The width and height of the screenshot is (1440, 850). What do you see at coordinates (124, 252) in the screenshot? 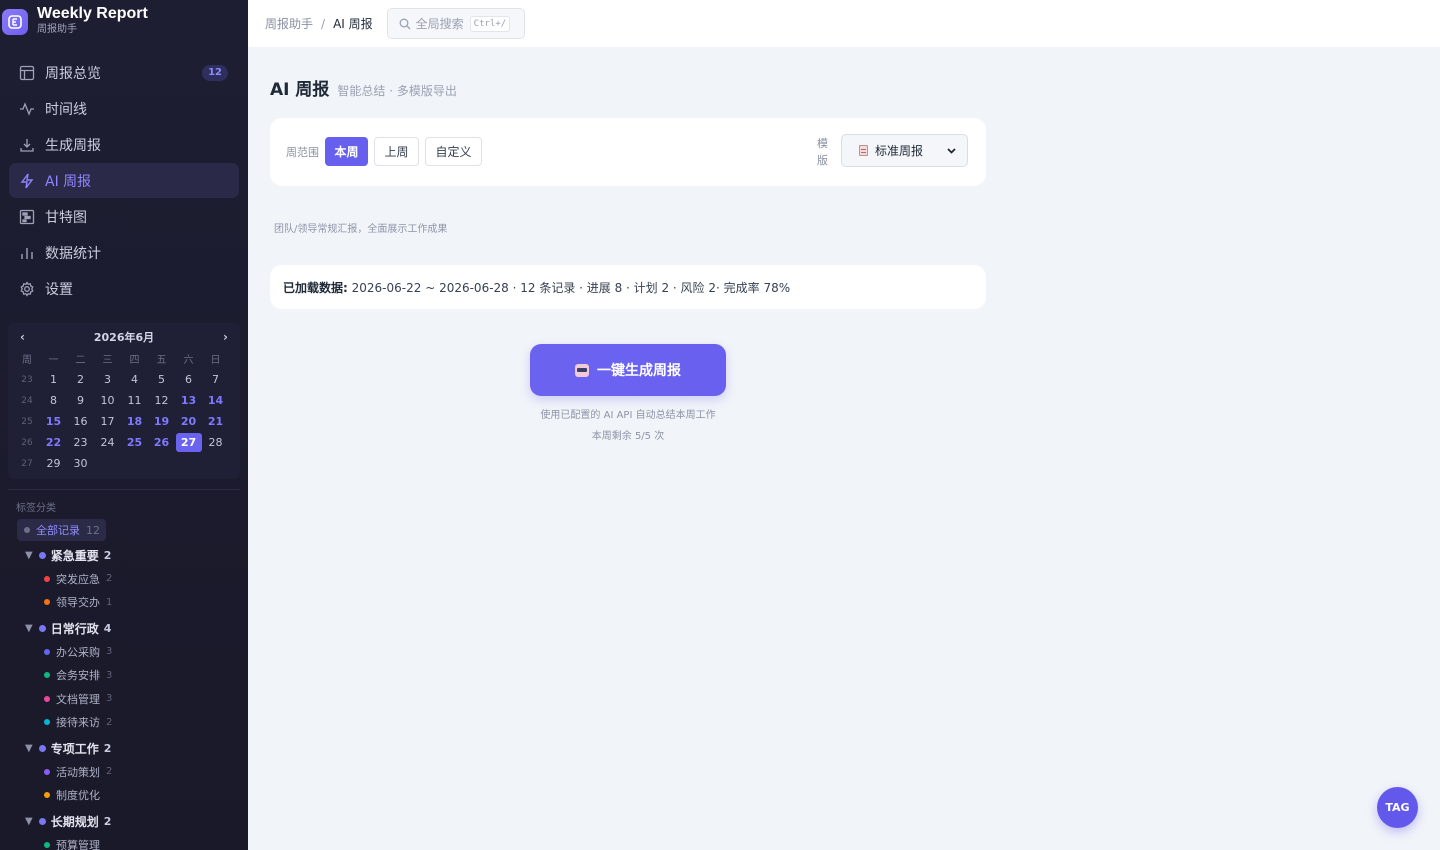
I see `nav-item-stats: 数据统计` at bounding box center [124, 252].